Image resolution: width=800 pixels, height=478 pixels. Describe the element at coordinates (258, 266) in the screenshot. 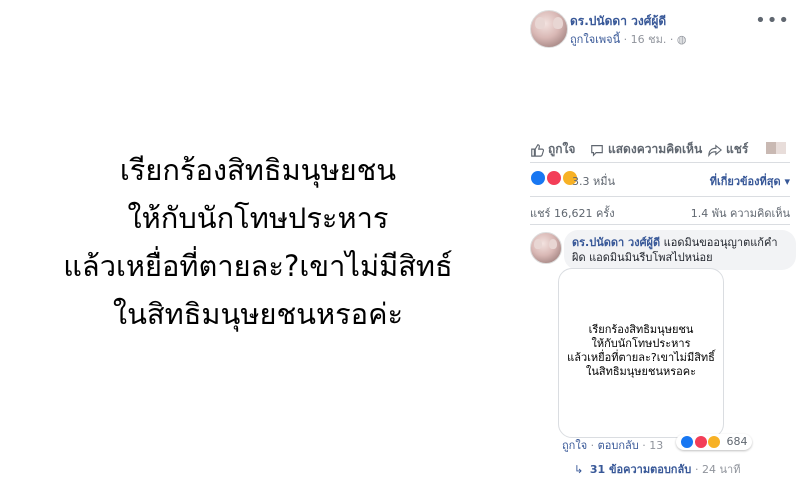

I see `photo-line: แล้วเหยื่อที่ตายละ?เขาไม่มีสิทธ์` at that location.